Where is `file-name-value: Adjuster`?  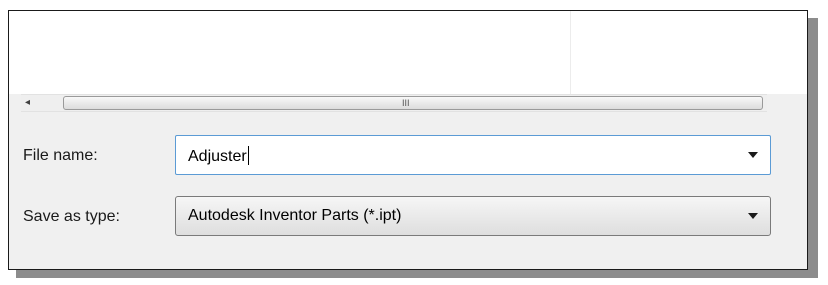
file-name-value: Adjuster is located at coordinates (218, 156).